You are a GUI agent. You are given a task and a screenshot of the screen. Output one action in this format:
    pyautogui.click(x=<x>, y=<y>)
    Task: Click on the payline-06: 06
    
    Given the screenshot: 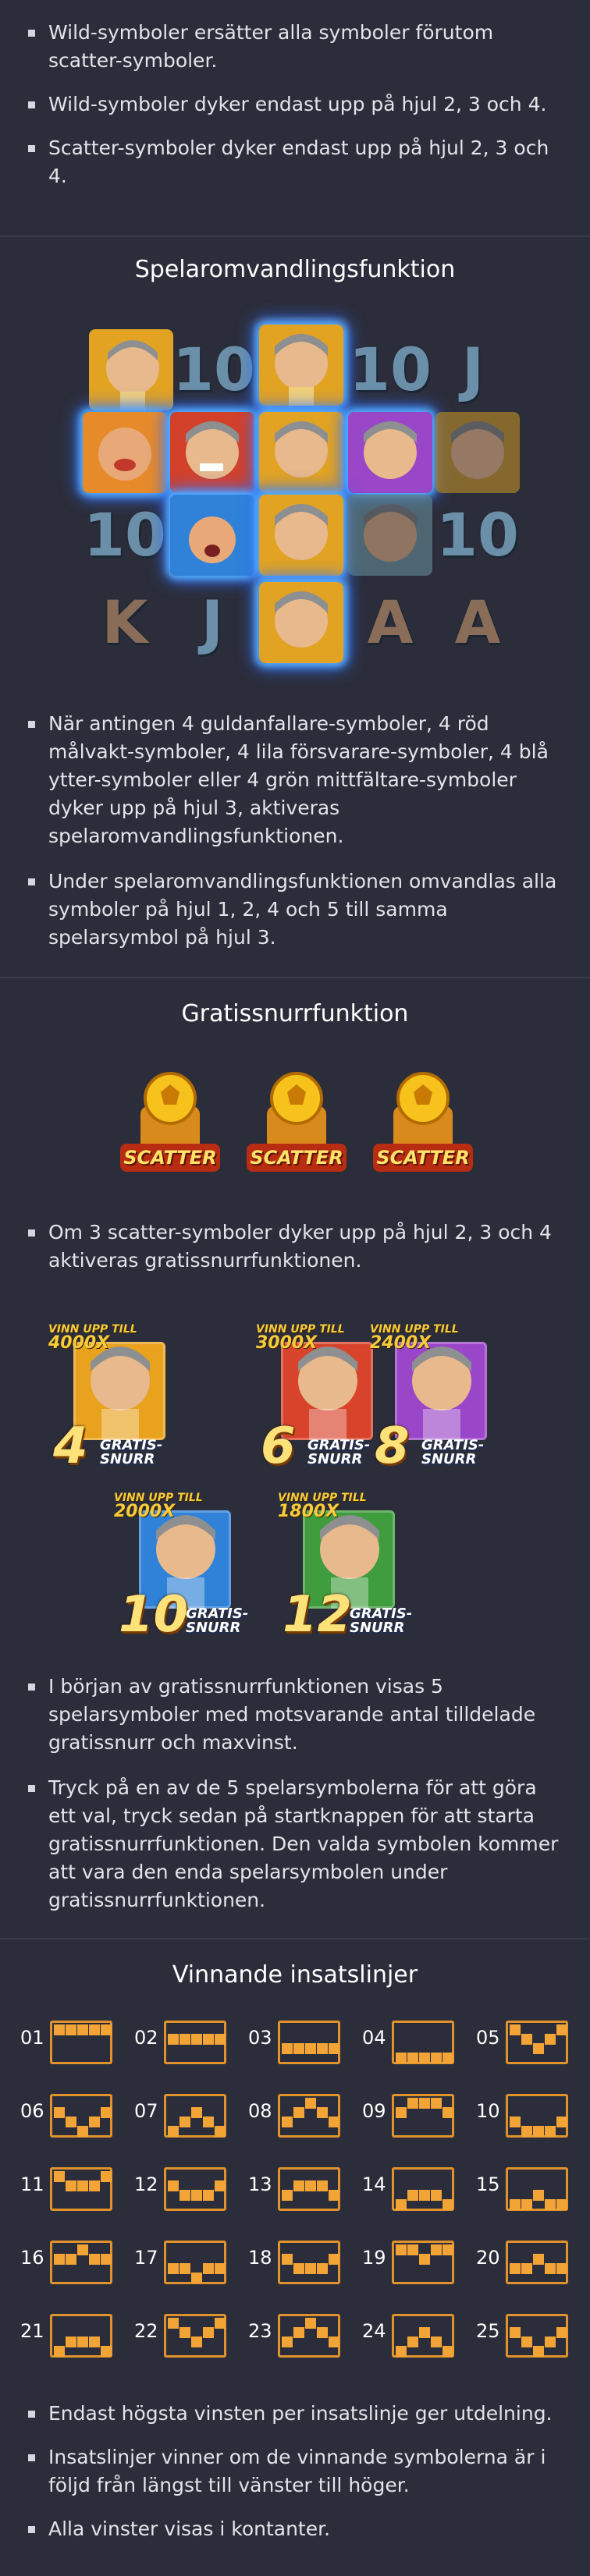 What is the action you would take?
    pyautogui.click(x=75, y=2116)
    